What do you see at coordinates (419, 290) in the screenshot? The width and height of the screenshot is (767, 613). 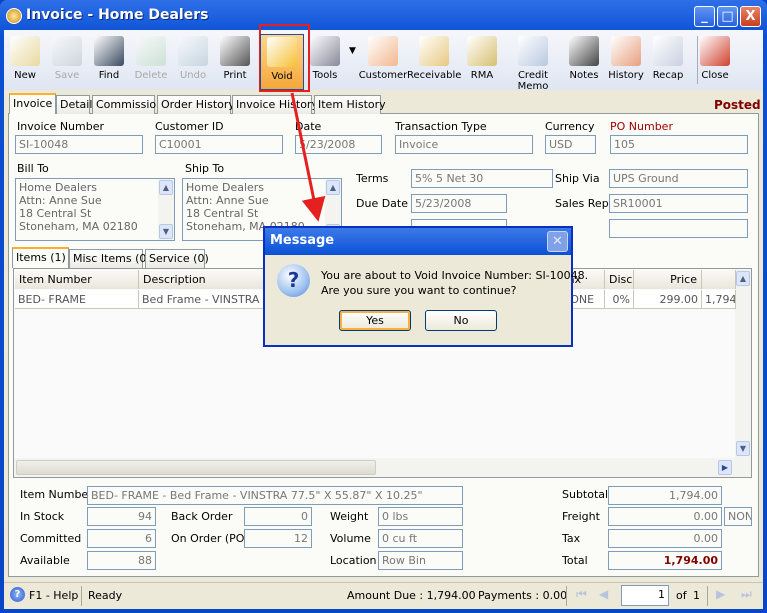 I see `dialog-message-line2: Are you sure you want to continue?` at bounding box center [419, 290].